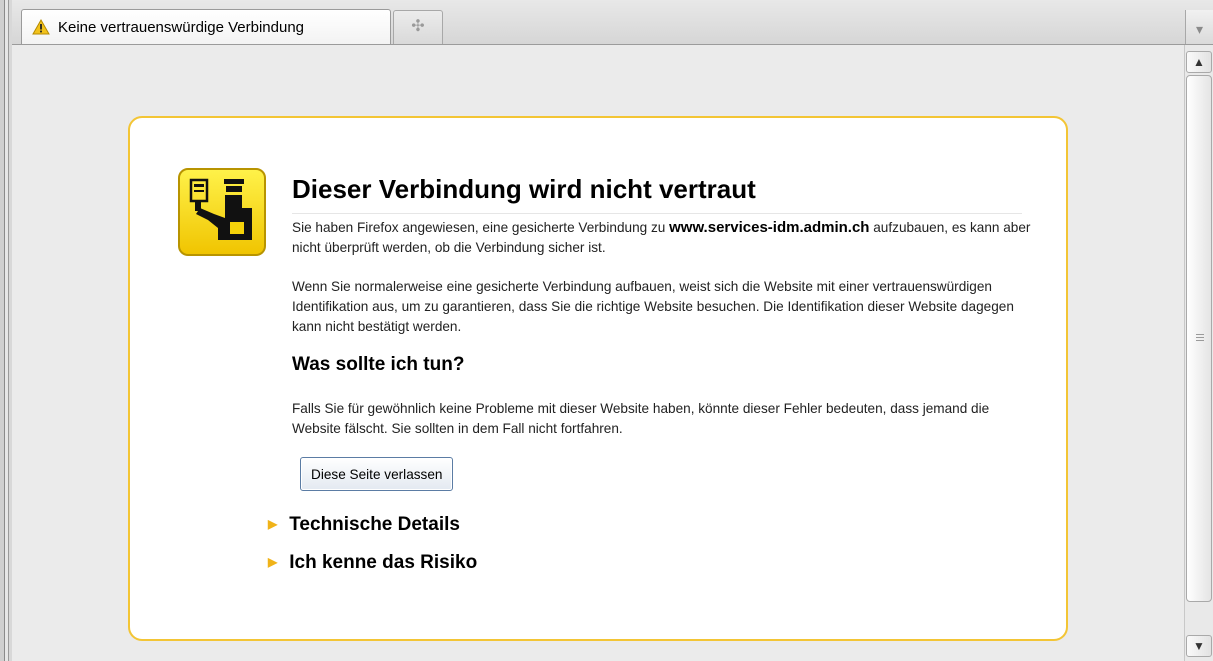  I want to click on host-name: www.services-idm.admin.ch, so click(769, 227).